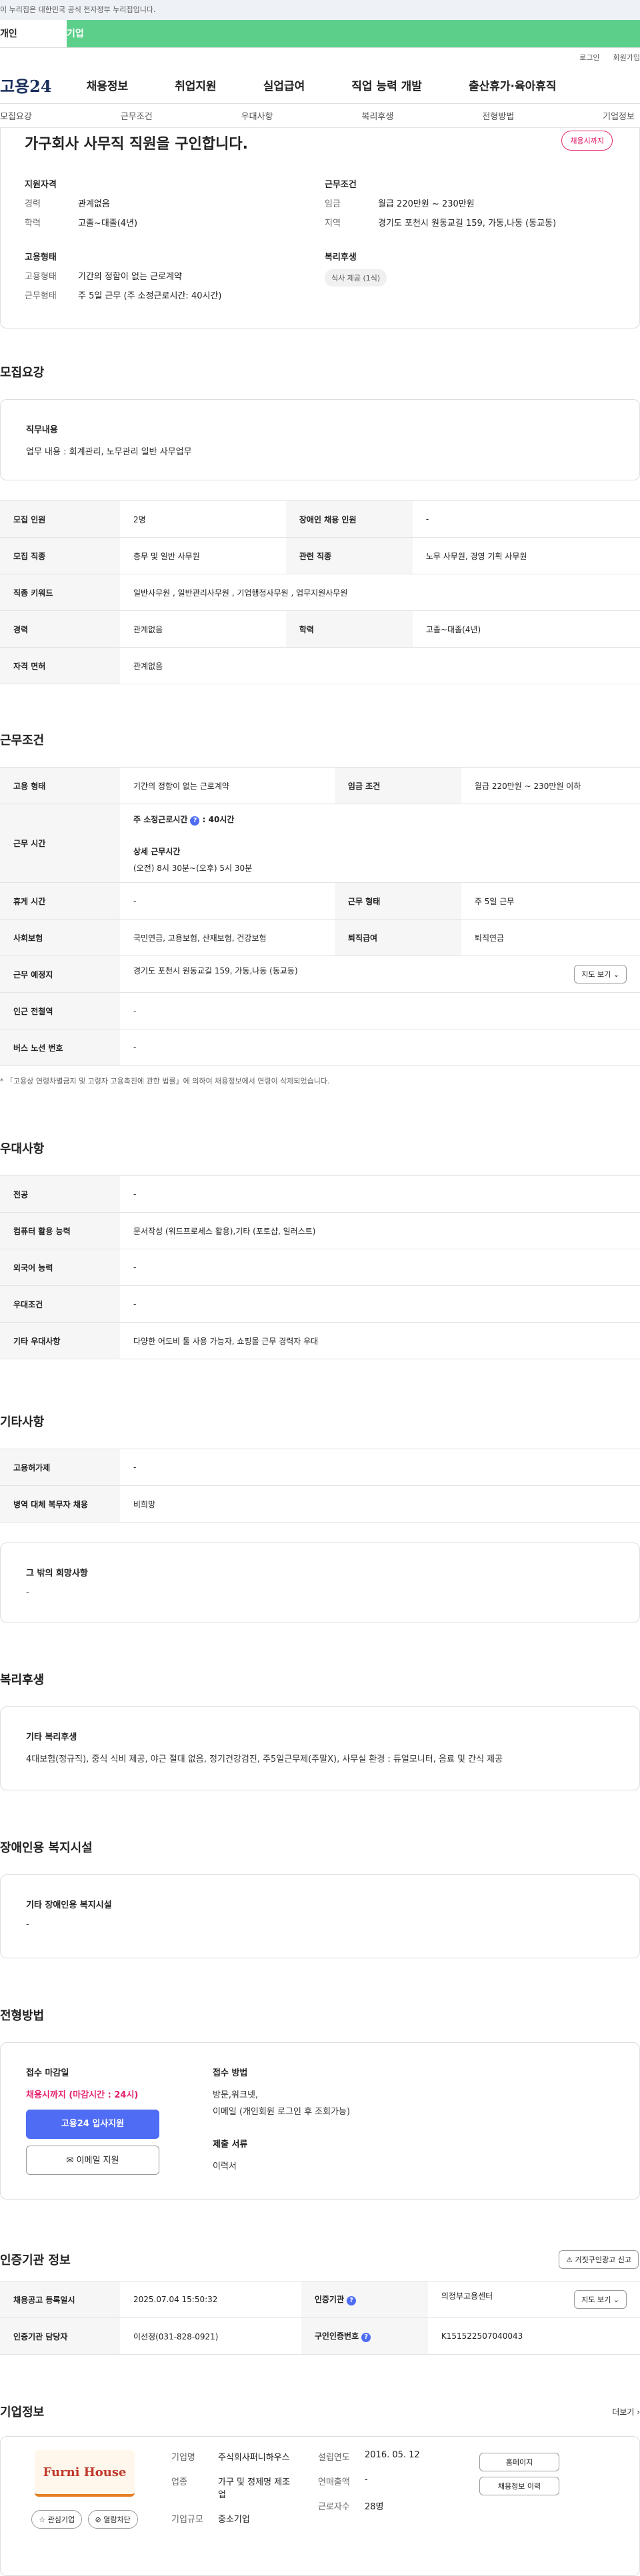 The image size is (640, 2576). I want to click on method-value-1: 방문,워크넷,, so click(236, 2095).